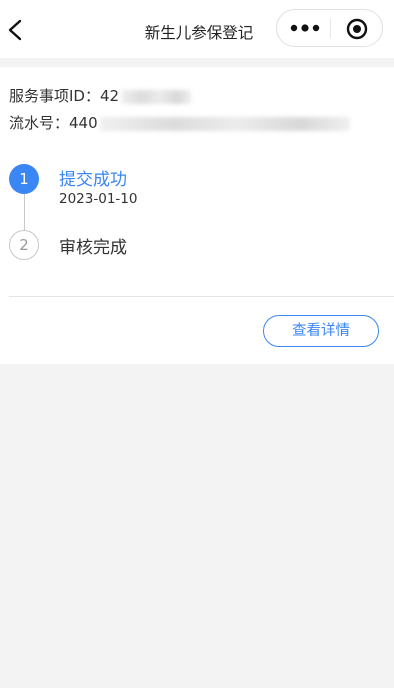 Image resolution: width=394 pixels, height=688 pixels. What do you see at coordinates (109, 96) in the screenshot?
I see `service-id-value: 42` at bounding box center [109, 96].